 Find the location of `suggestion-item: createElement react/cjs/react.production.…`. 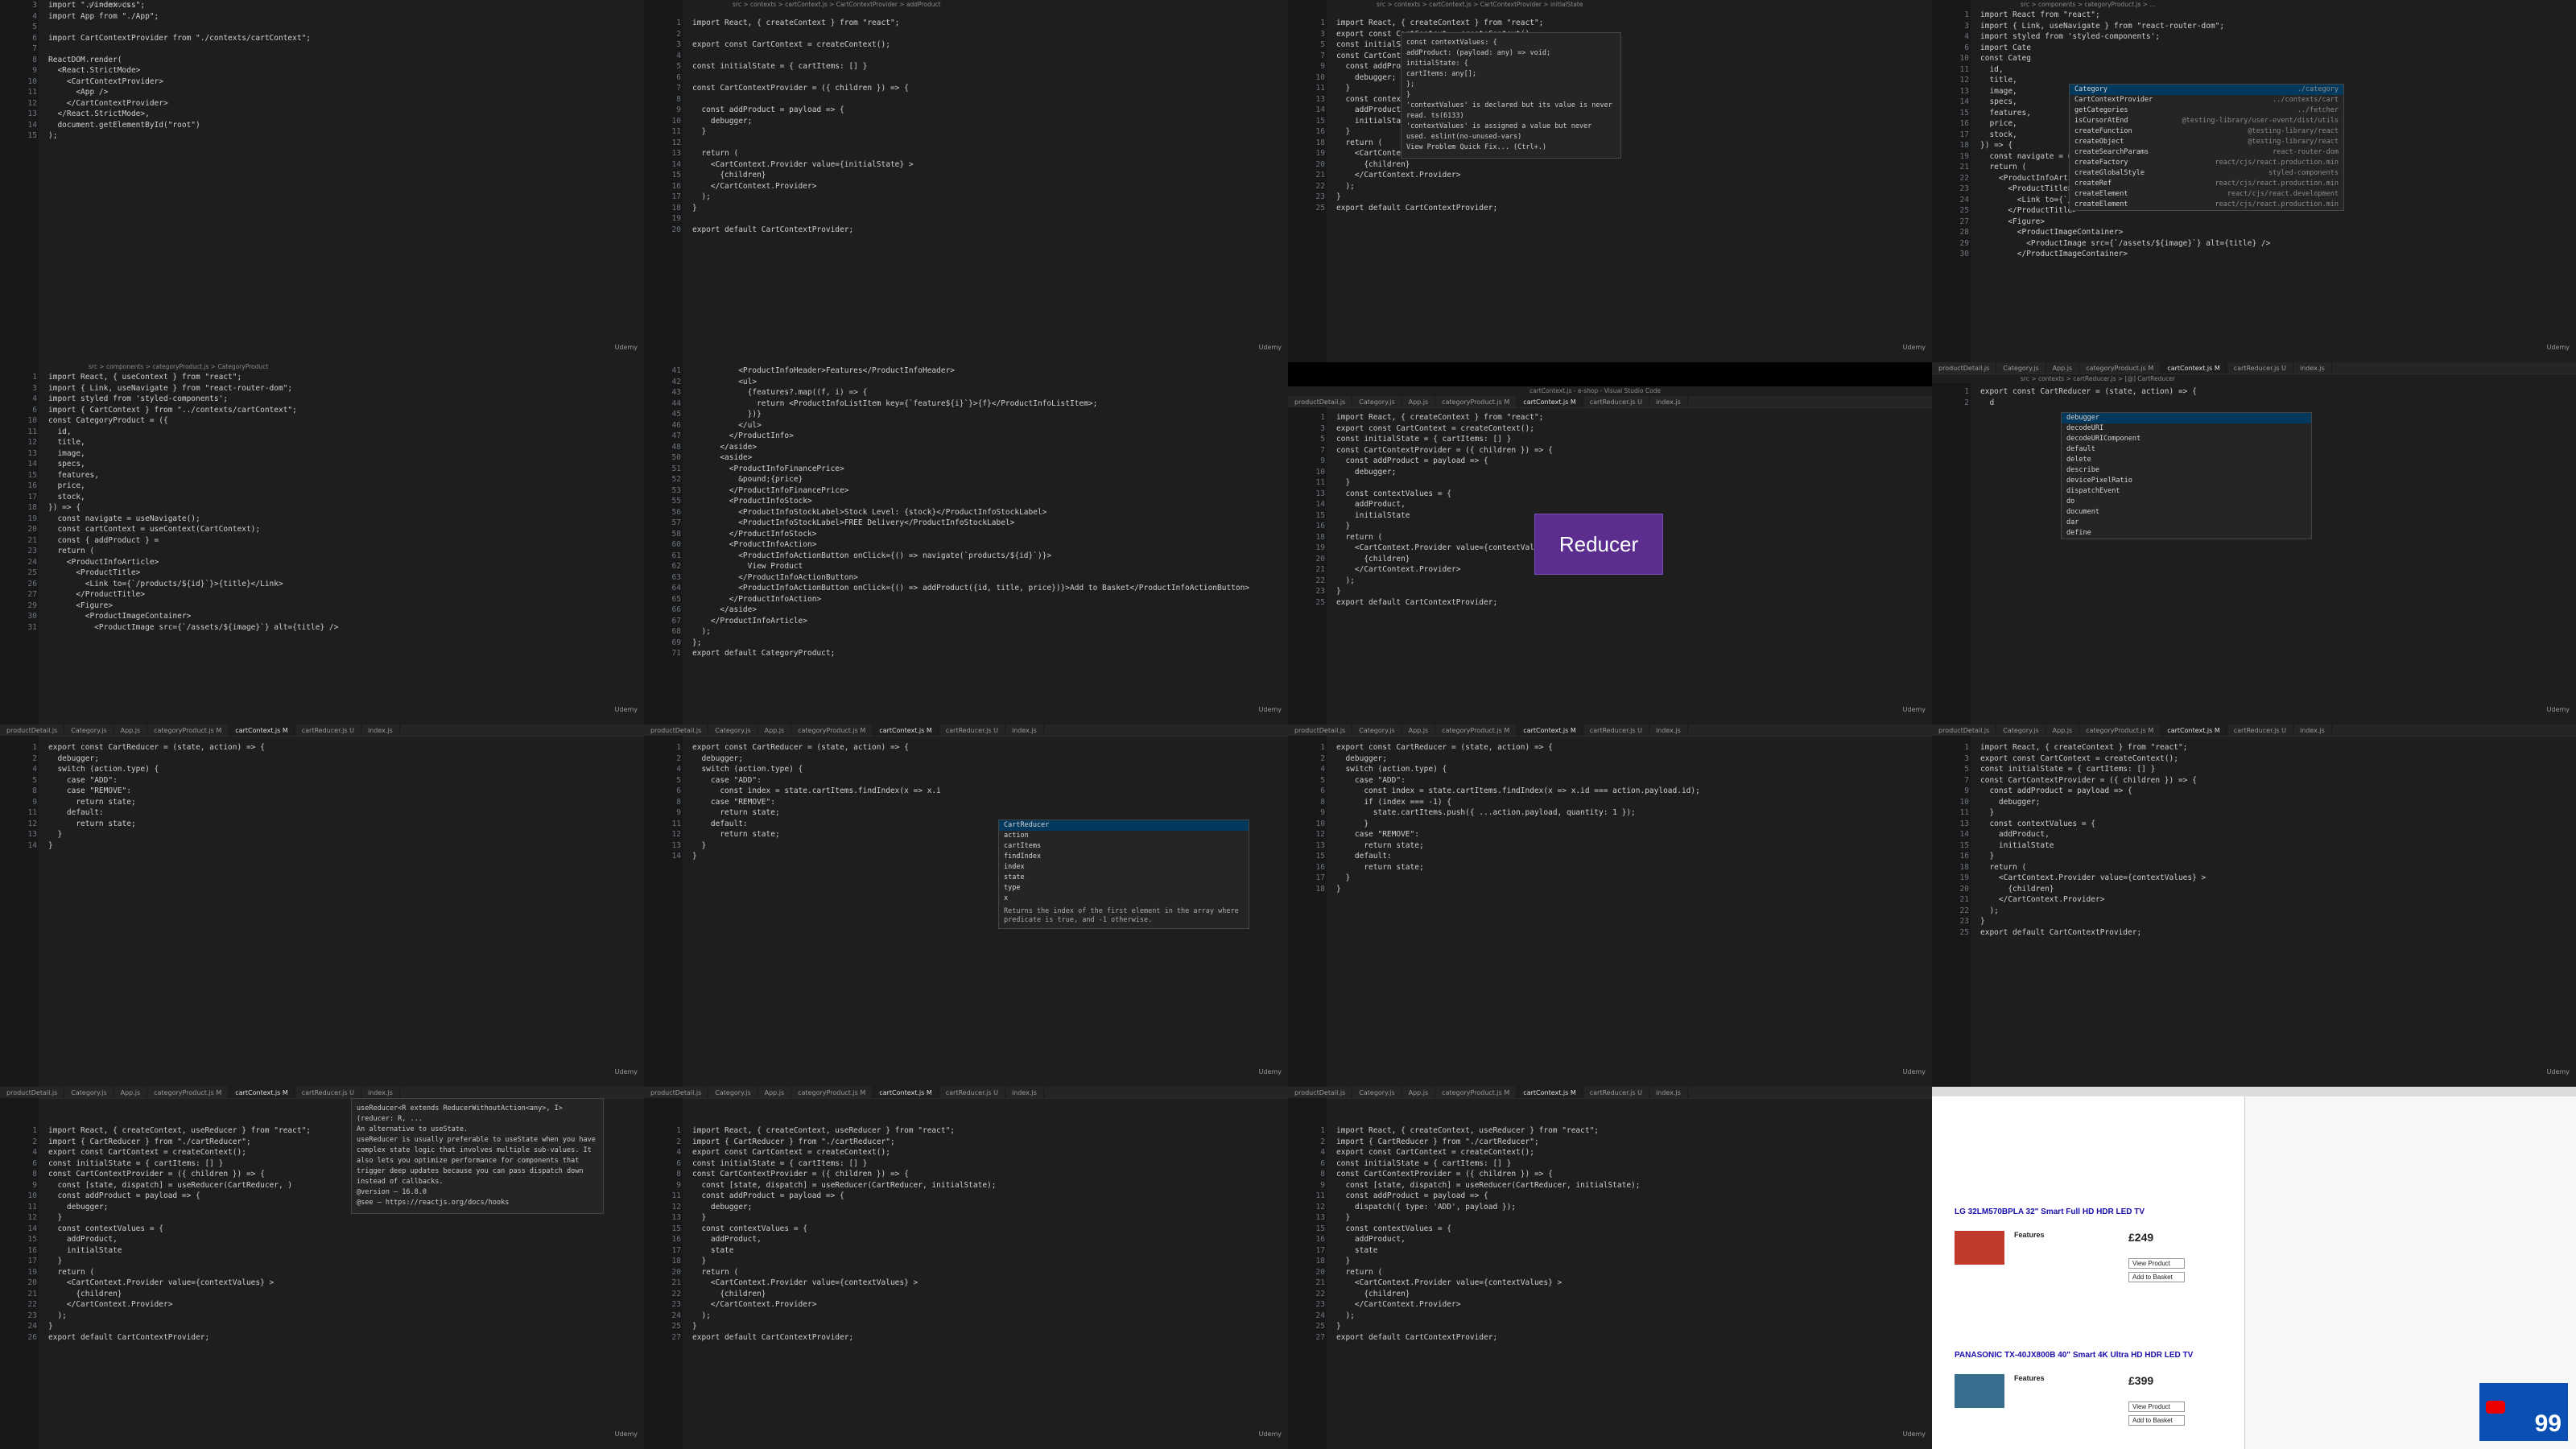

suggestion-item: createElement react/cjs/react.production.… is located at coordinates (2206, 205).